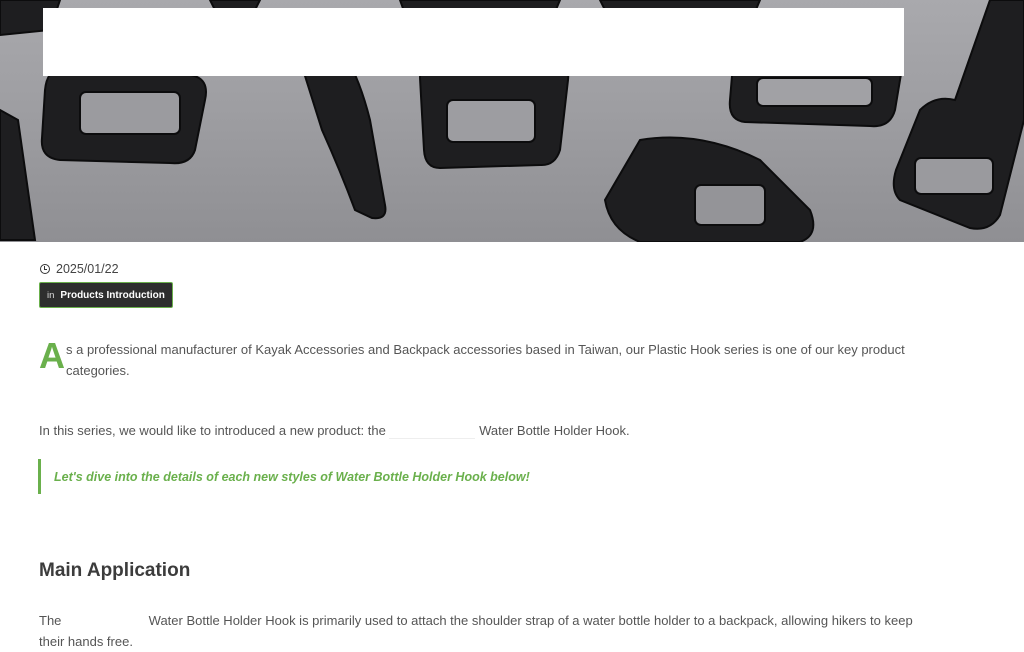  I want to click on dropcap-letter: A, so click(52, 355).